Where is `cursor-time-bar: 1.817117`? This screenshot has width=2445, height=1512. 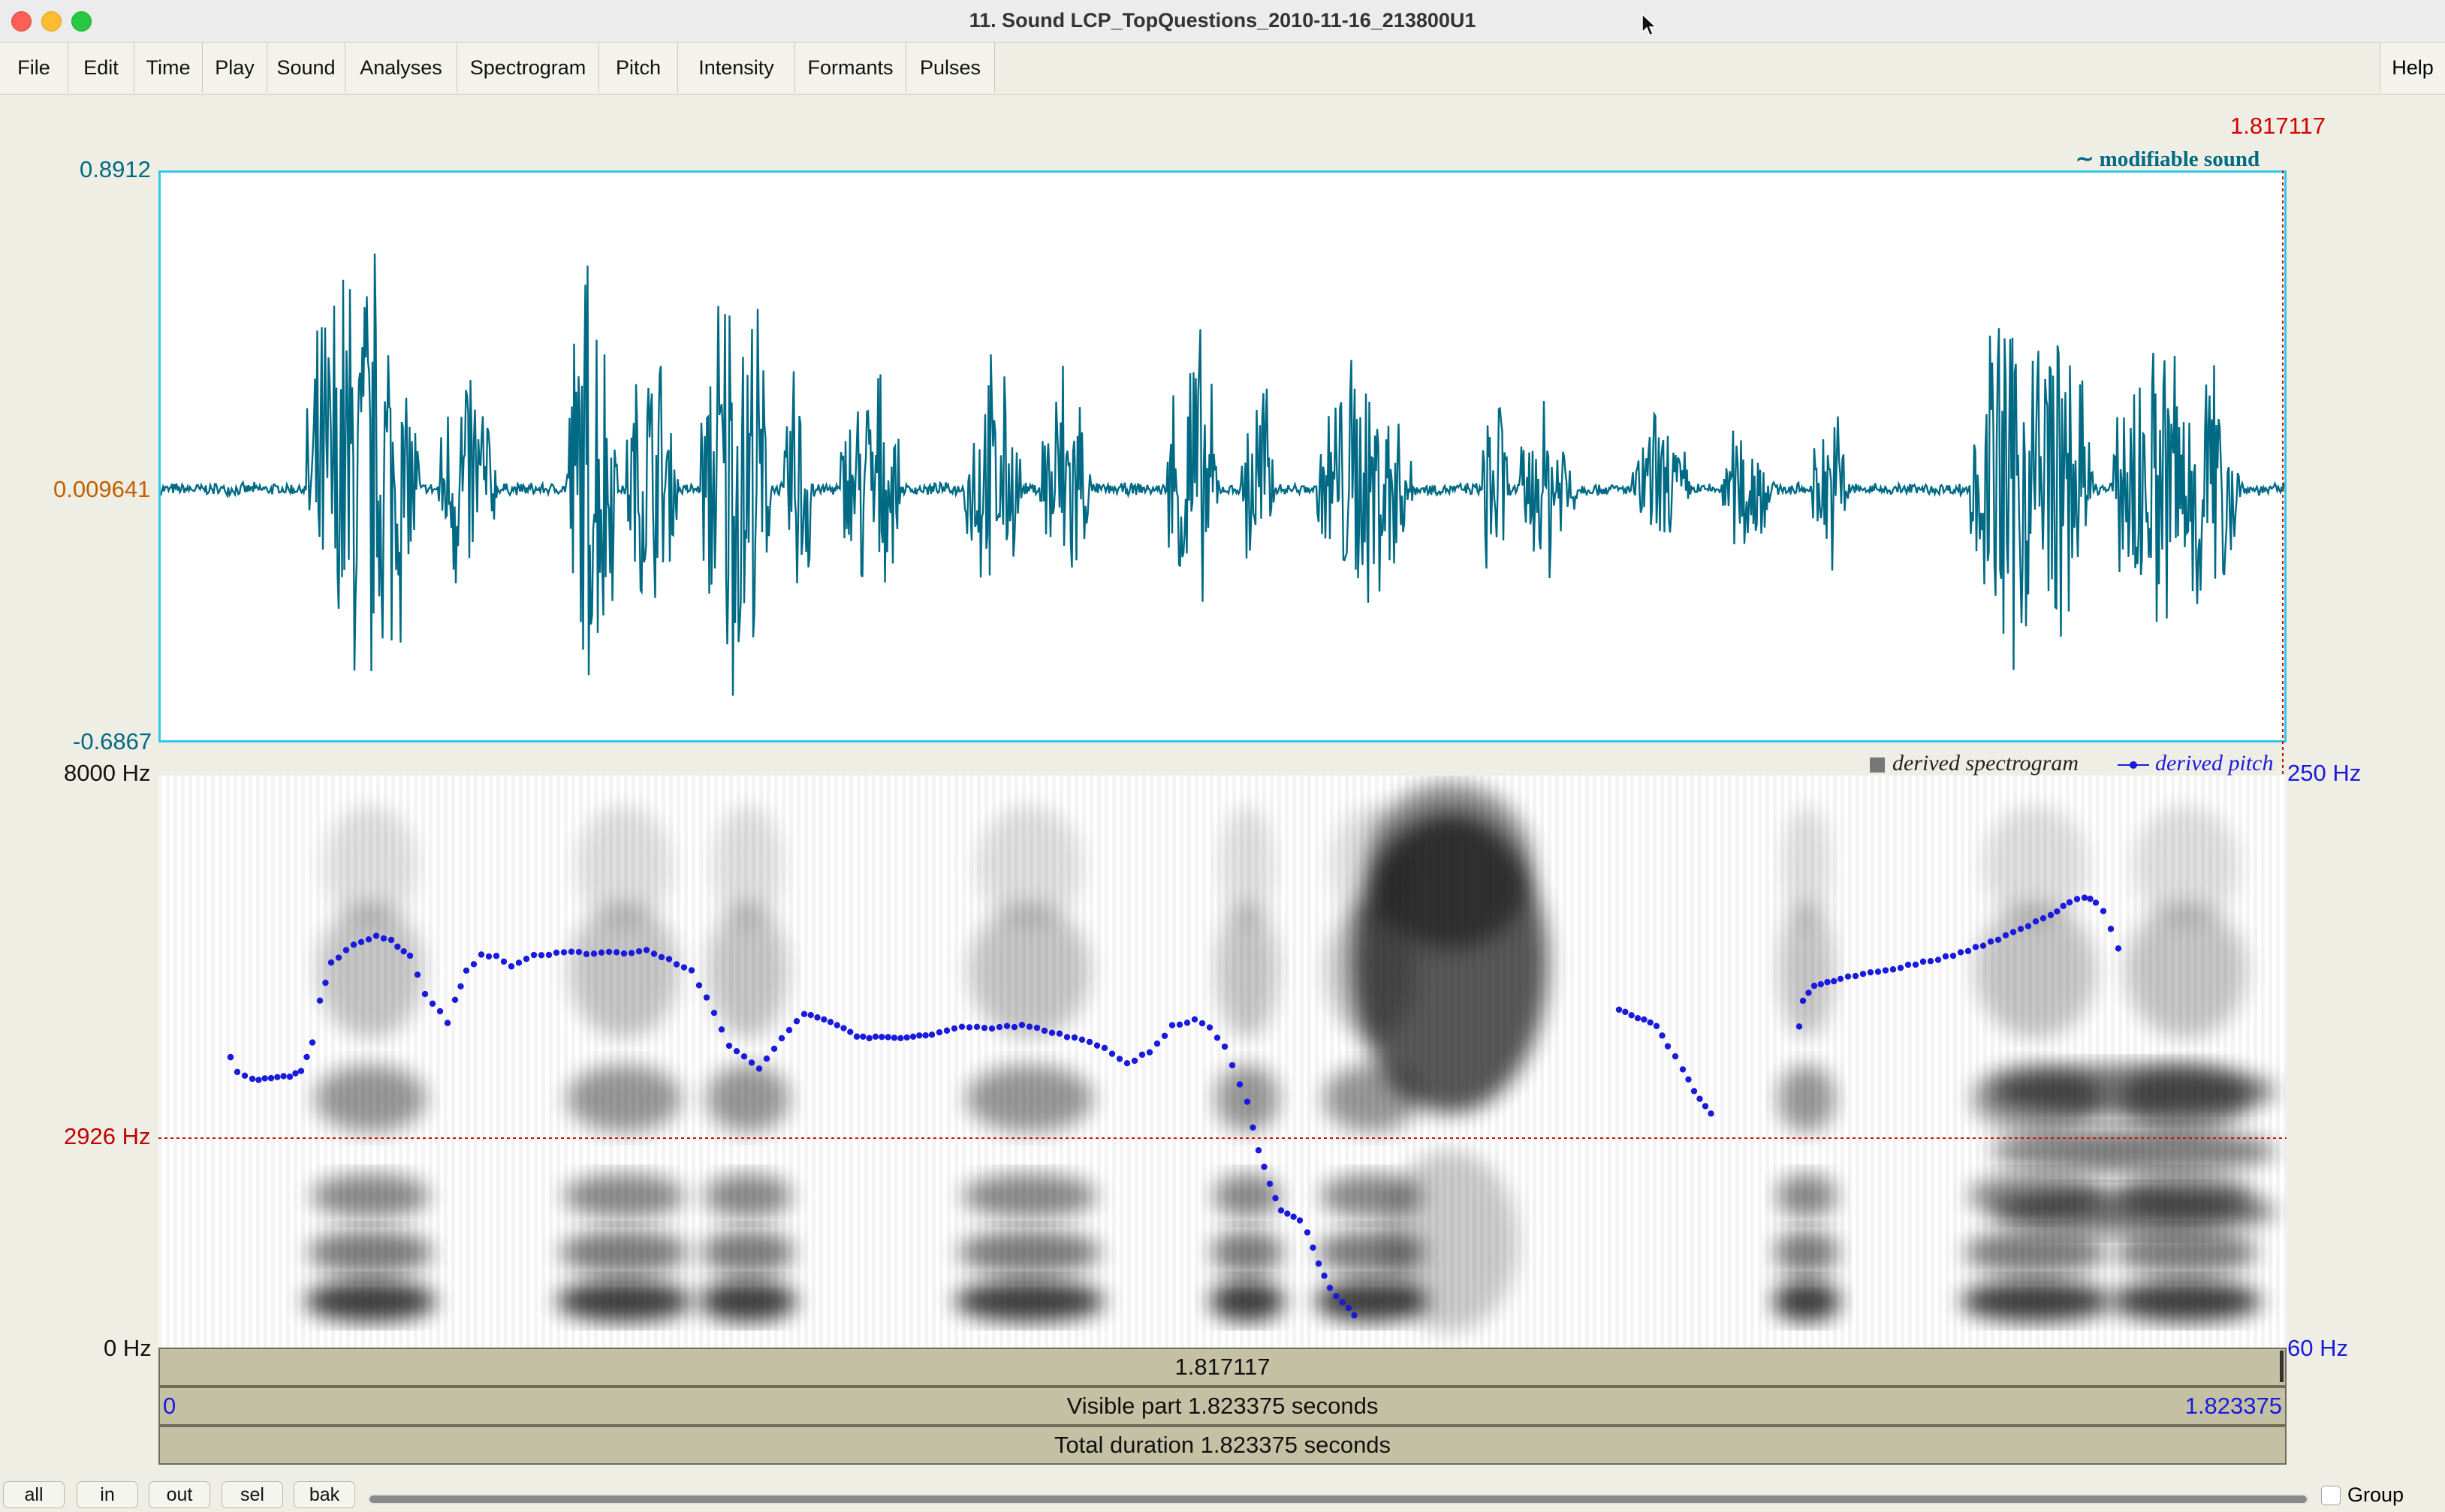
cursor-time-bar: 1.817117 is located at coordinates (1222, 1367).